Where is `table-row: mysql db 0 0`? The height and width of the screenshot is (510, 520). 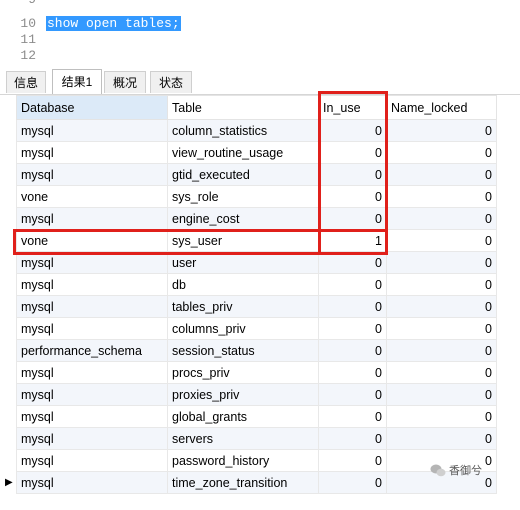 table-row: mysql db 0 0 is located at coordinates (256, 284).